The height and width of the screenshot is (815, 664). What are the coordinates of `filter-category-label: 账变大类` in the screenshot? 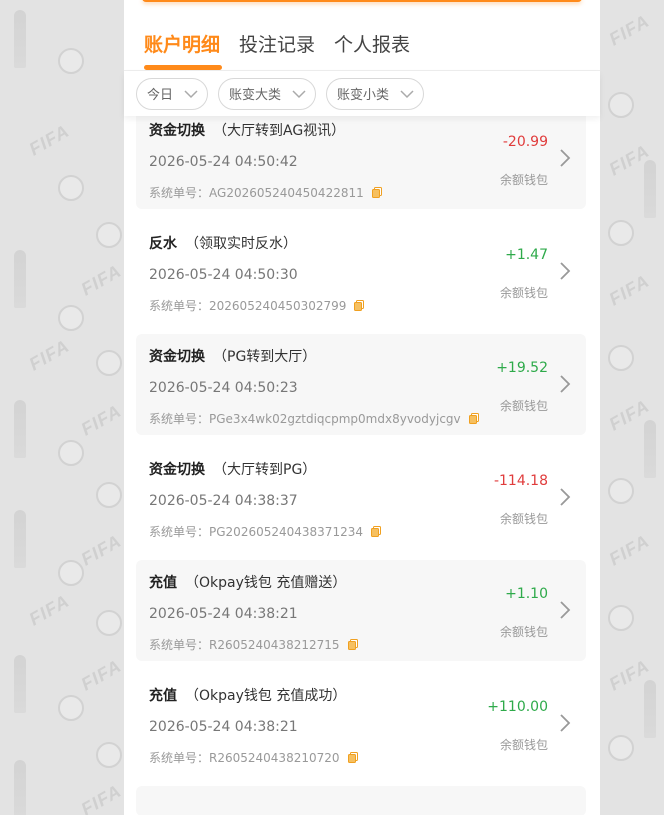 It's located at (255, 95).